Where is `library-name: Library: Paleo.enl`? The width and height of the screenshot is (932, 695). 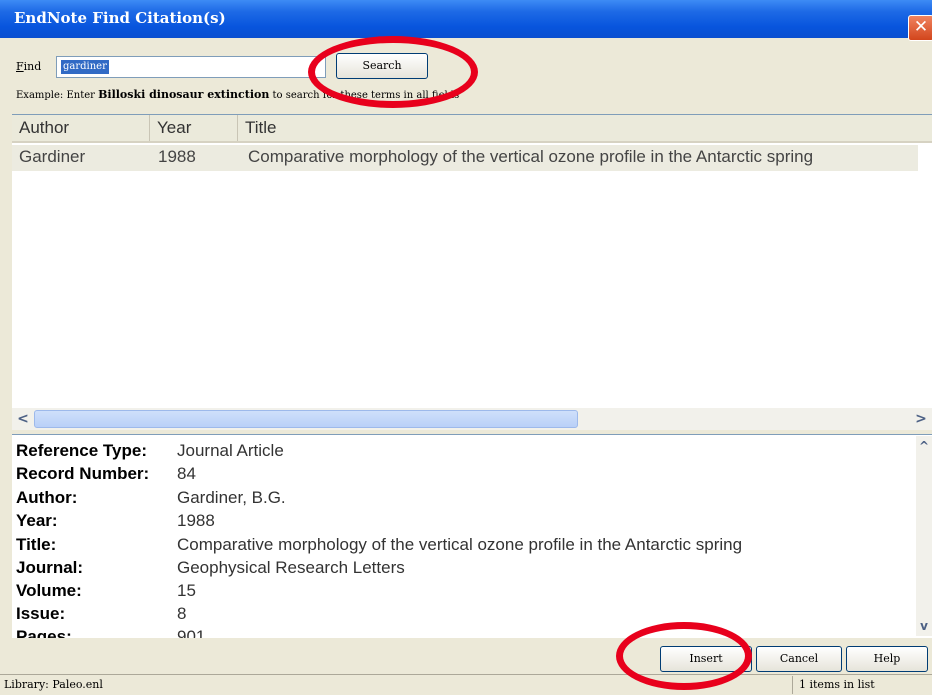
library-name: Library: Paleo.enl is located at coordinates (53, 684).